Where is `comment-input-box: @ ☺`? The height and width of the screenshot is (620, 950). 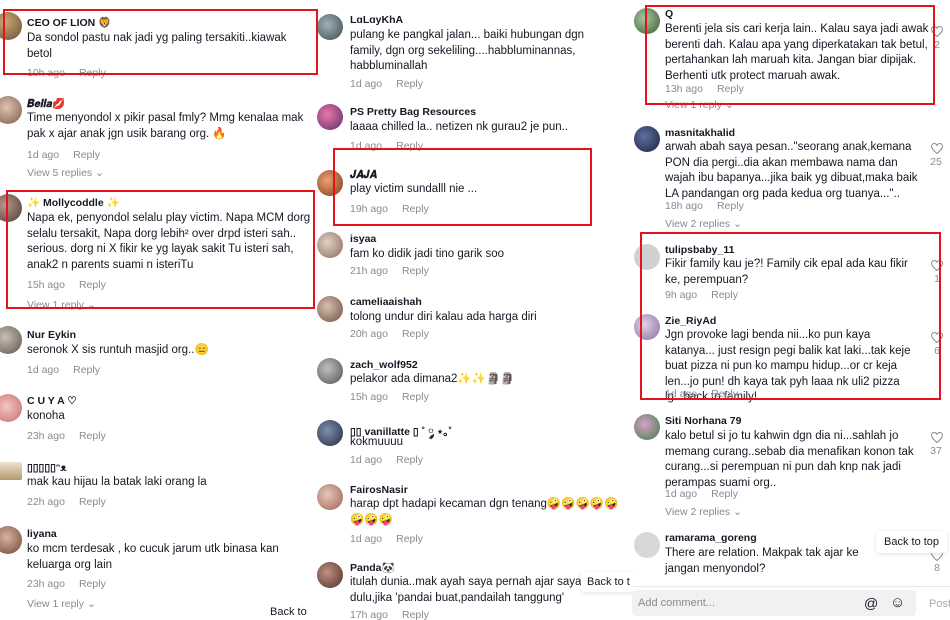 comment-input-box: @ ☺ is located at coordinates (774, 603).